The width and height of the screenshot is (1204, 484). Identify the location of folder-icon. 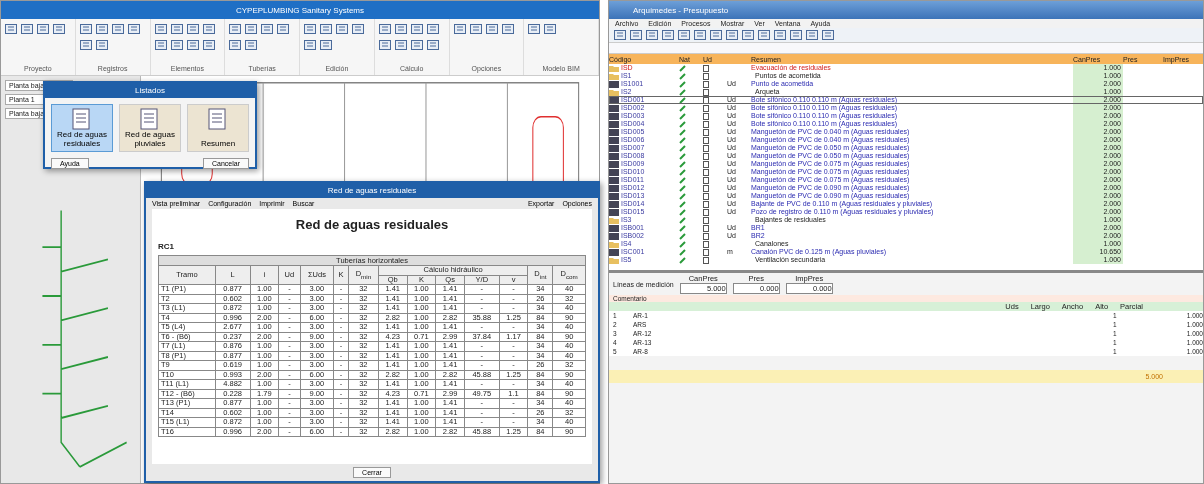
(614, 220).